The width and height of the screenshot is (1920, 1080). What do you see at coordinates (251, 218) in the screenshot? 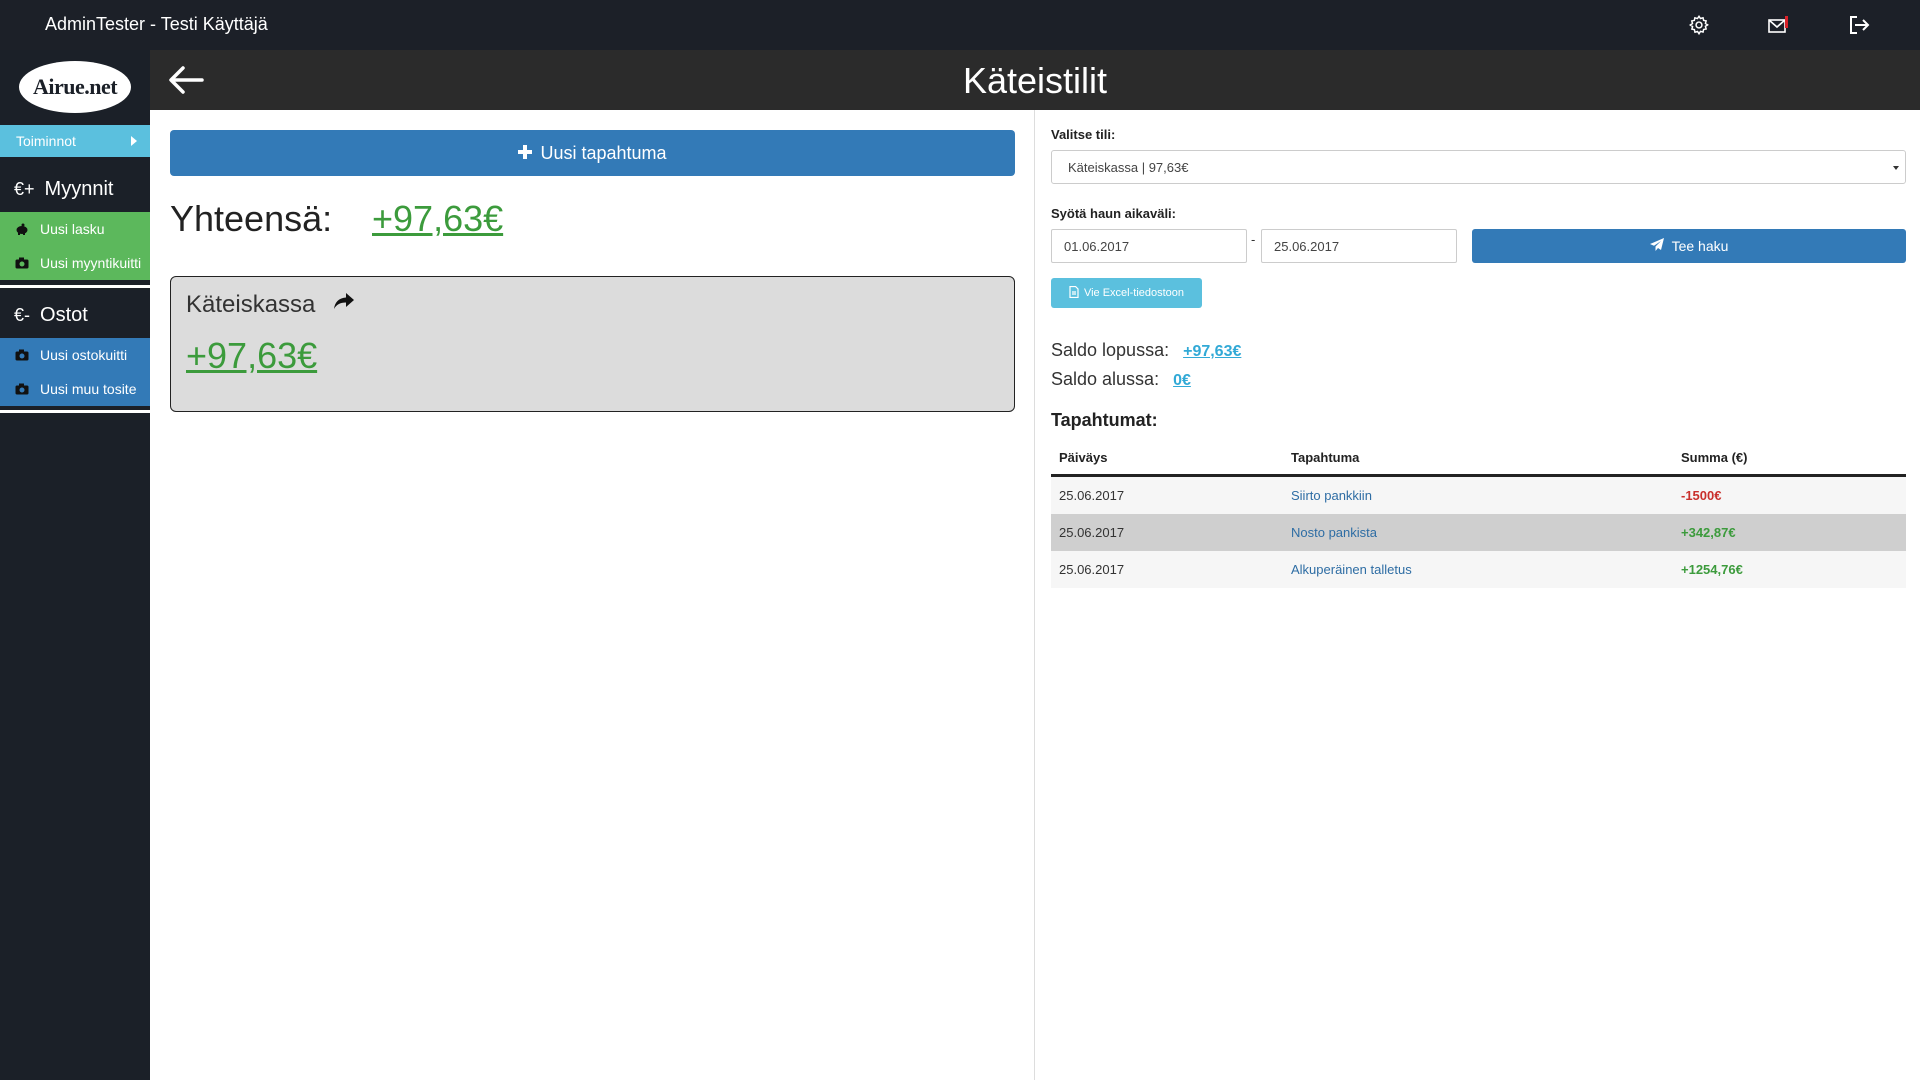
I see `total-label: Yhteensä:` at bounding box center [251, 218].